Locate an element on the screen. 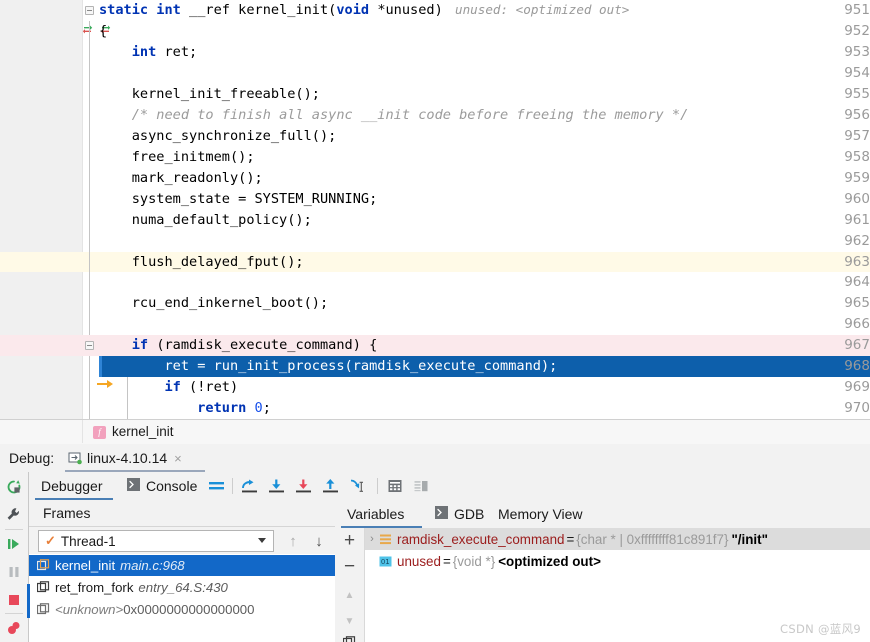 This screenshot has width=870, height=642. code-text: if (!ret) is located at coordinates (201, 387).